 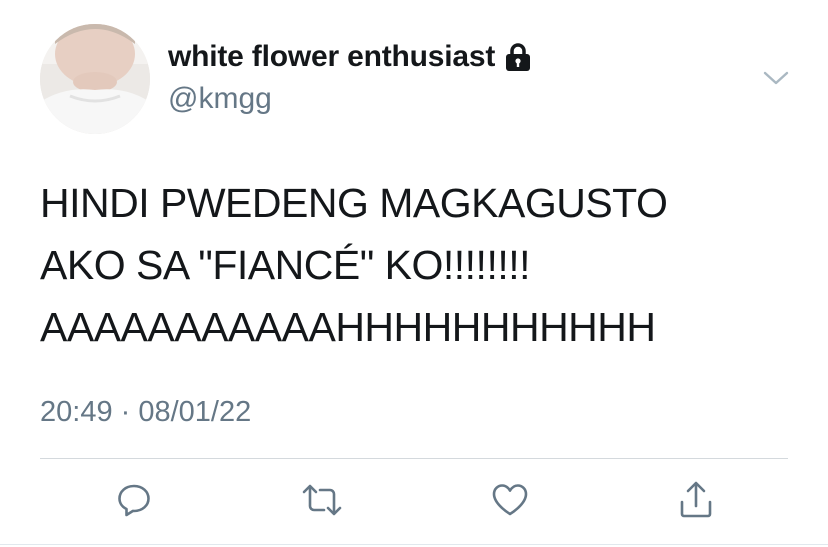 What do you see at coordinates (145, 412) in the screenshot?
I see `tweet-timestamp: 20:49 · 08/01/22` at bounding box center [145, 412].